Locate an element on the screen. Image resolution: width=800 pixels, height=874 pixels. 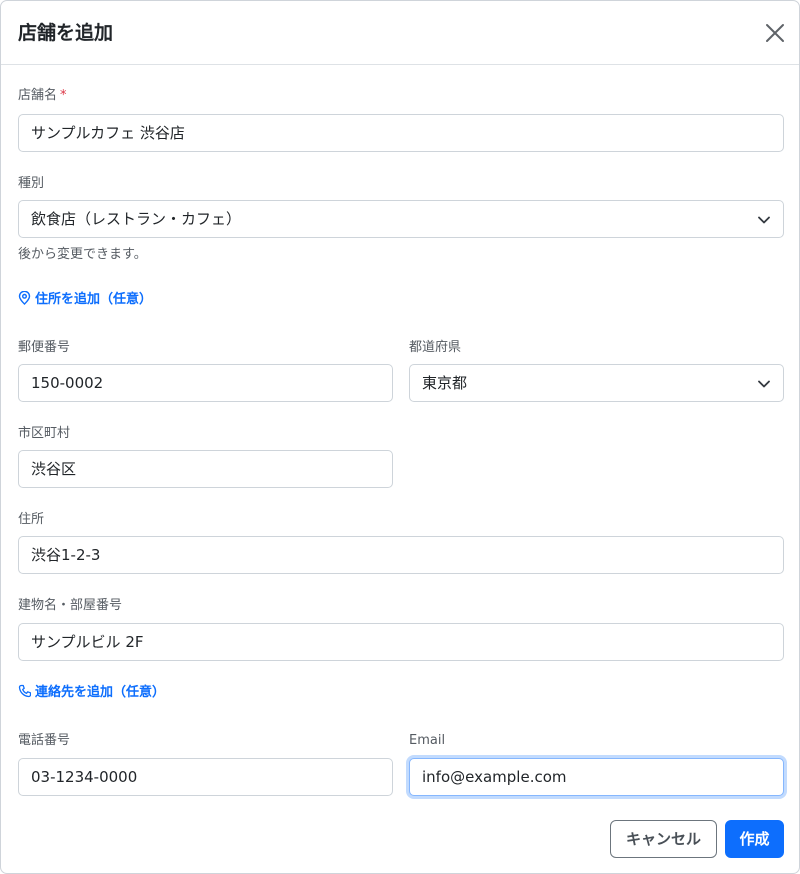
email-label: Email is located at coordinates (427, 740).